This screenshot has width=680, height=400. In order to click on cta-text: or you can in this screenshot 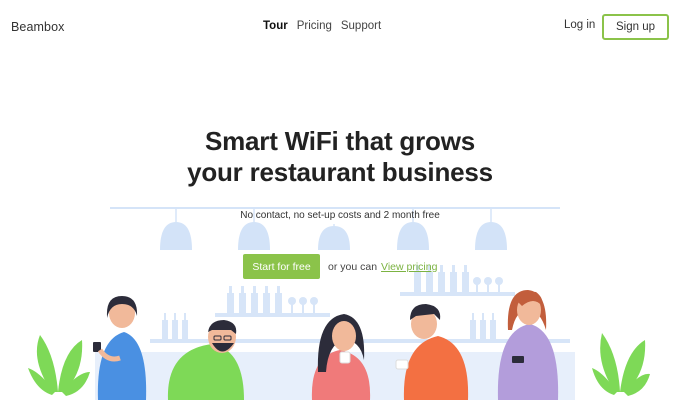, I will do `click(353, 266)`.